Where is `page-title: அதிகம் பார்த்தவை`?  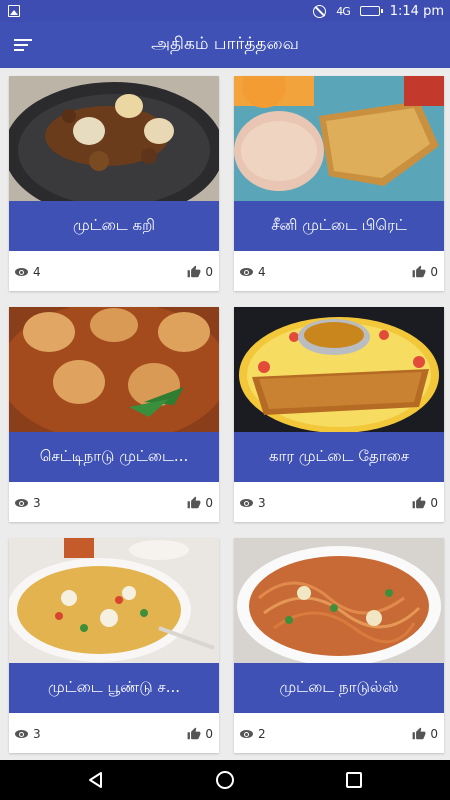 page-title: அதிகம் பார்த்தவை is located at coordinates (225, 44).